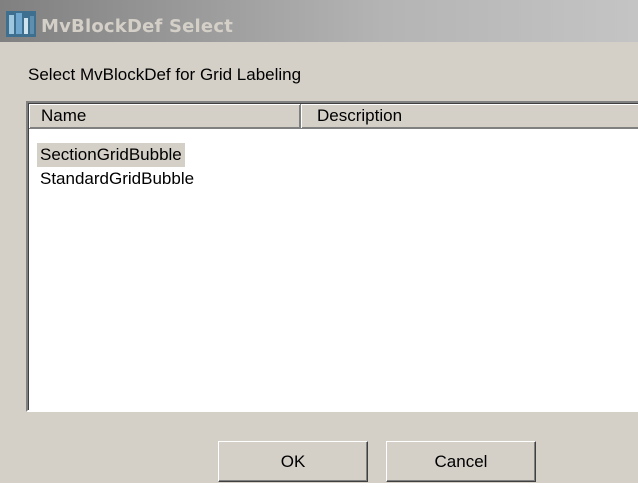  What do you see at coordinates (137, 26) in the screenshot?
I see `window-title: MvBlockDef Select` at bounding box center [137, 26].